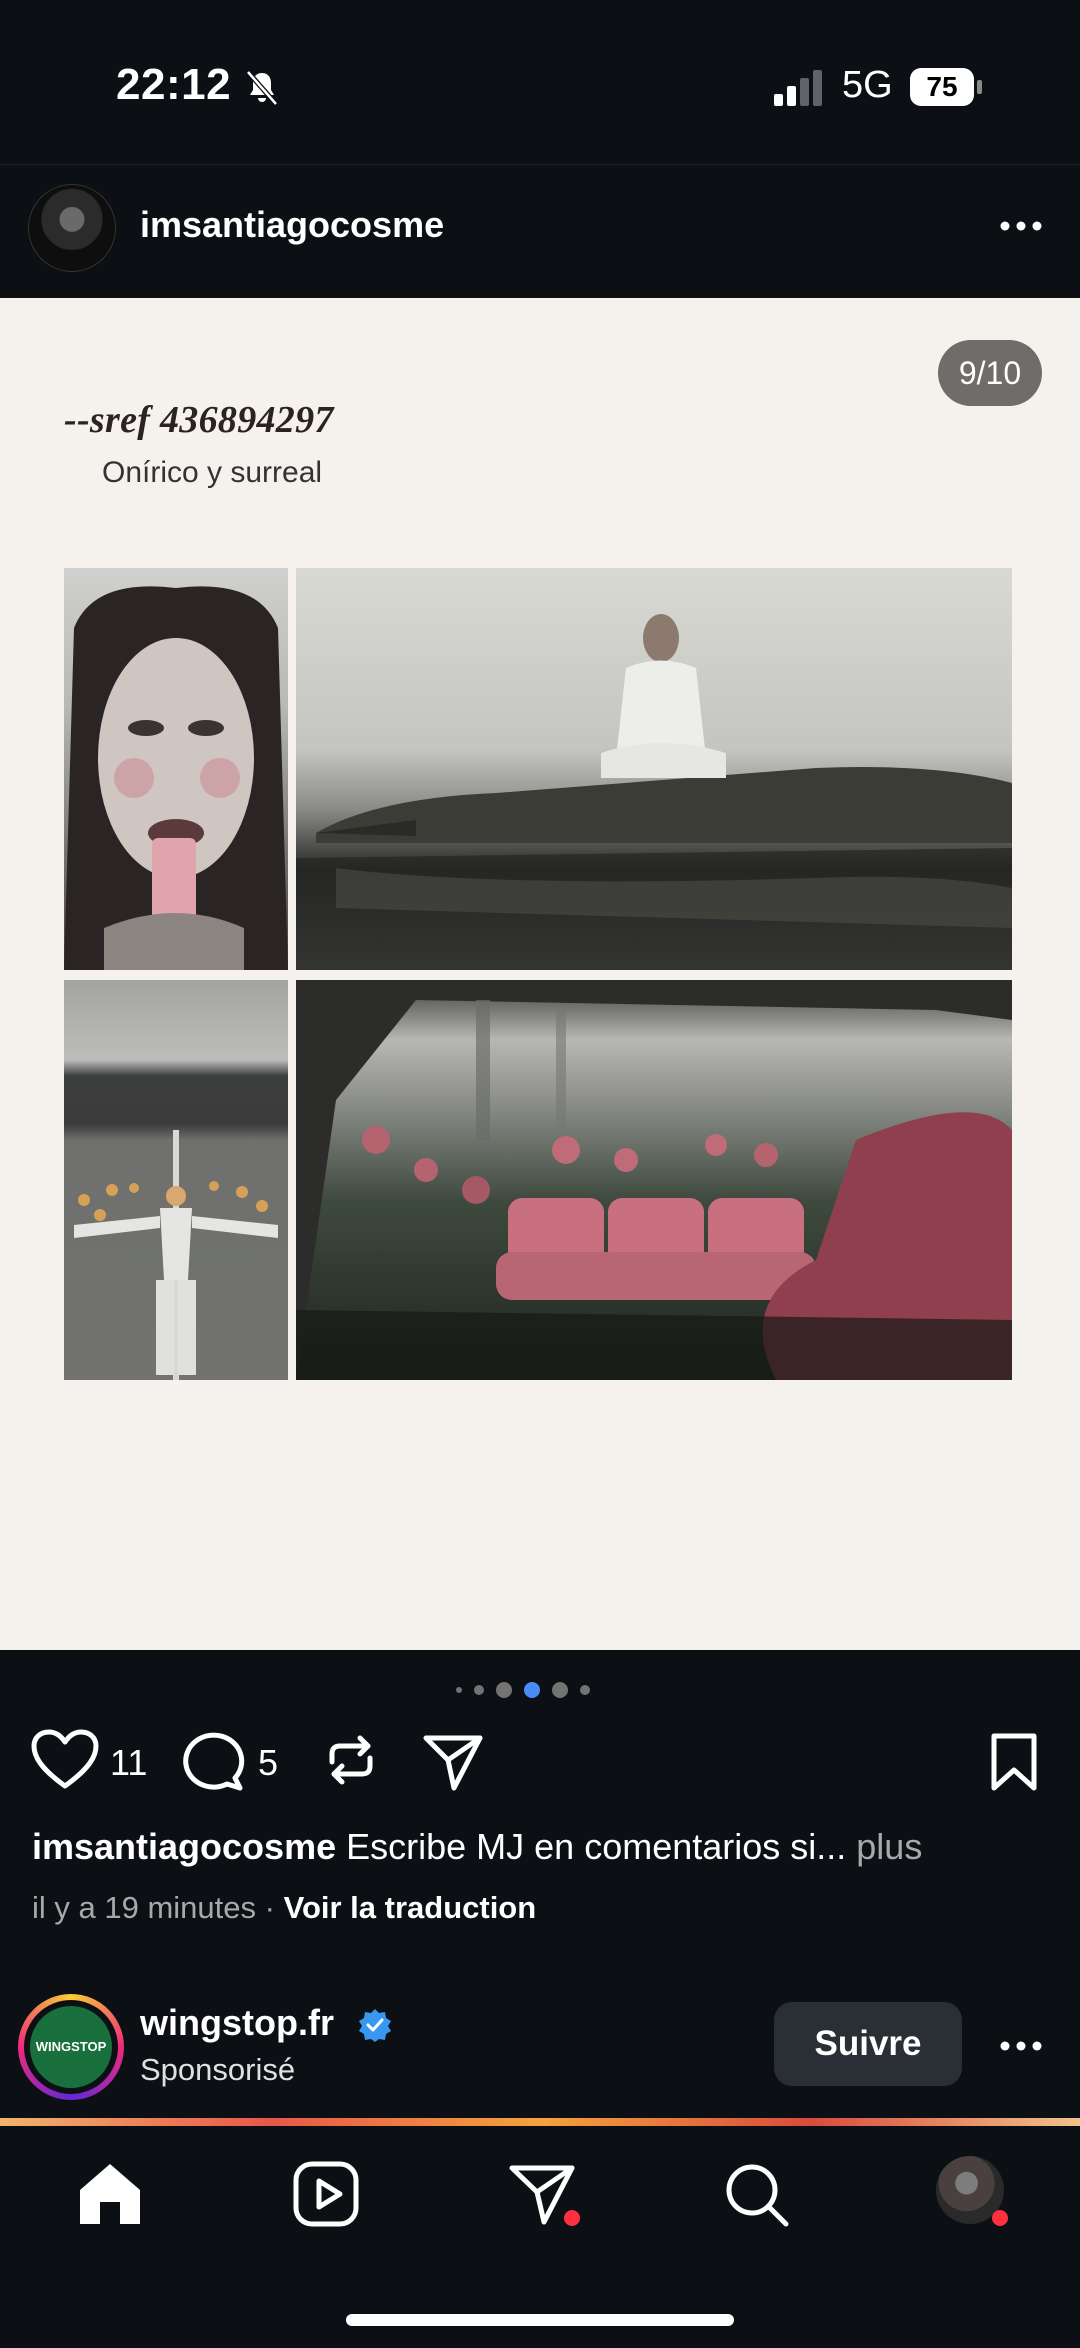 The image size is (1080, 2348). I want to click on ad-more-options-icon, so click(1021, 2046).